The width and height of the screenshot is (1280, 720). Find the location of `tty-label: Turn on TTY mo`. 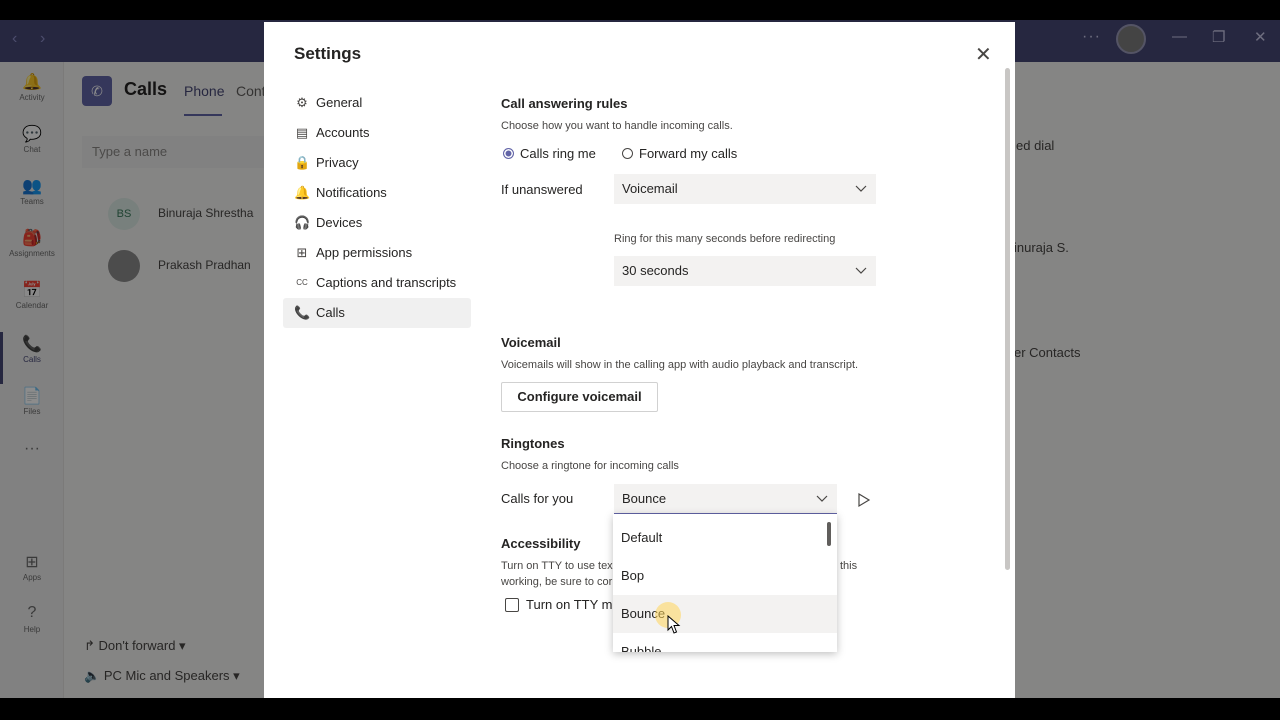

tty-label: Turn on TTY mo is located at coordinates (573, 604).